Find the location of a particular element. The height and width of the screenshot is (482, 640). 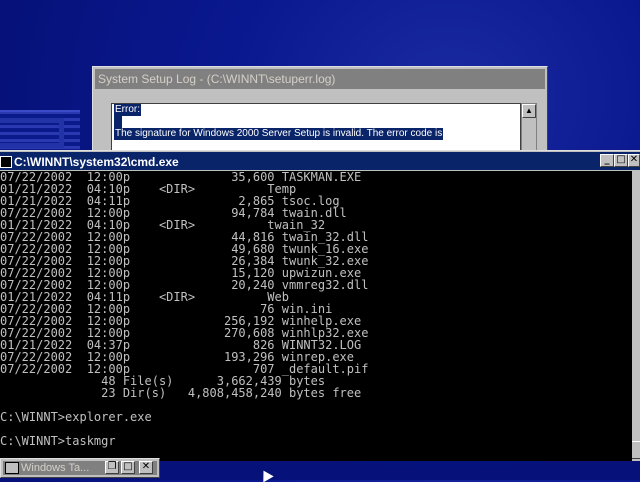

console-line: C:\WINNT>taskmgr is located at coordinates (58, 441).